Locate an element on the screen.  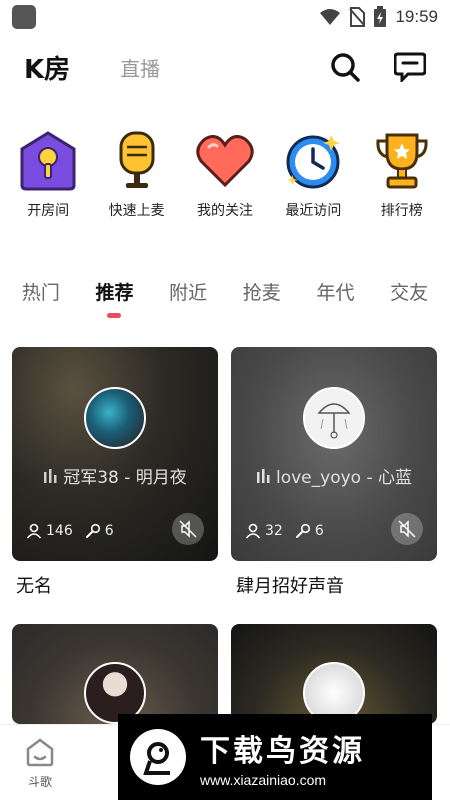
shortcut-ranking: 排行榜 is located at coordinates (402, 177).